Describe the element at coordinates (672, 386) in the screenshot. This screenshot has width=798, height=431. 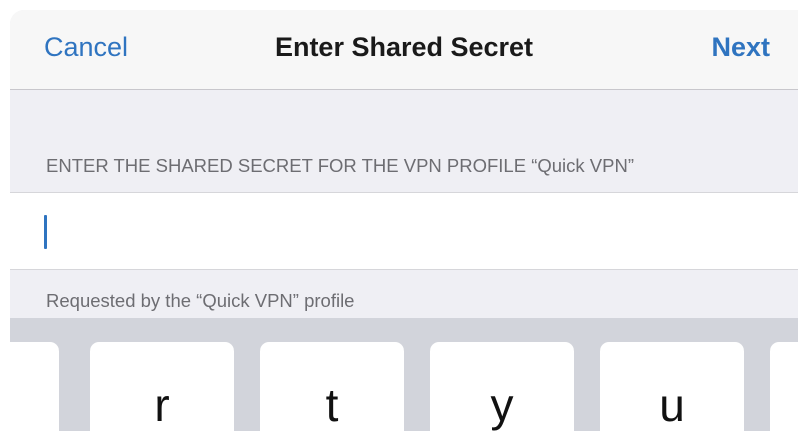
I see `key-u: u` at that location.